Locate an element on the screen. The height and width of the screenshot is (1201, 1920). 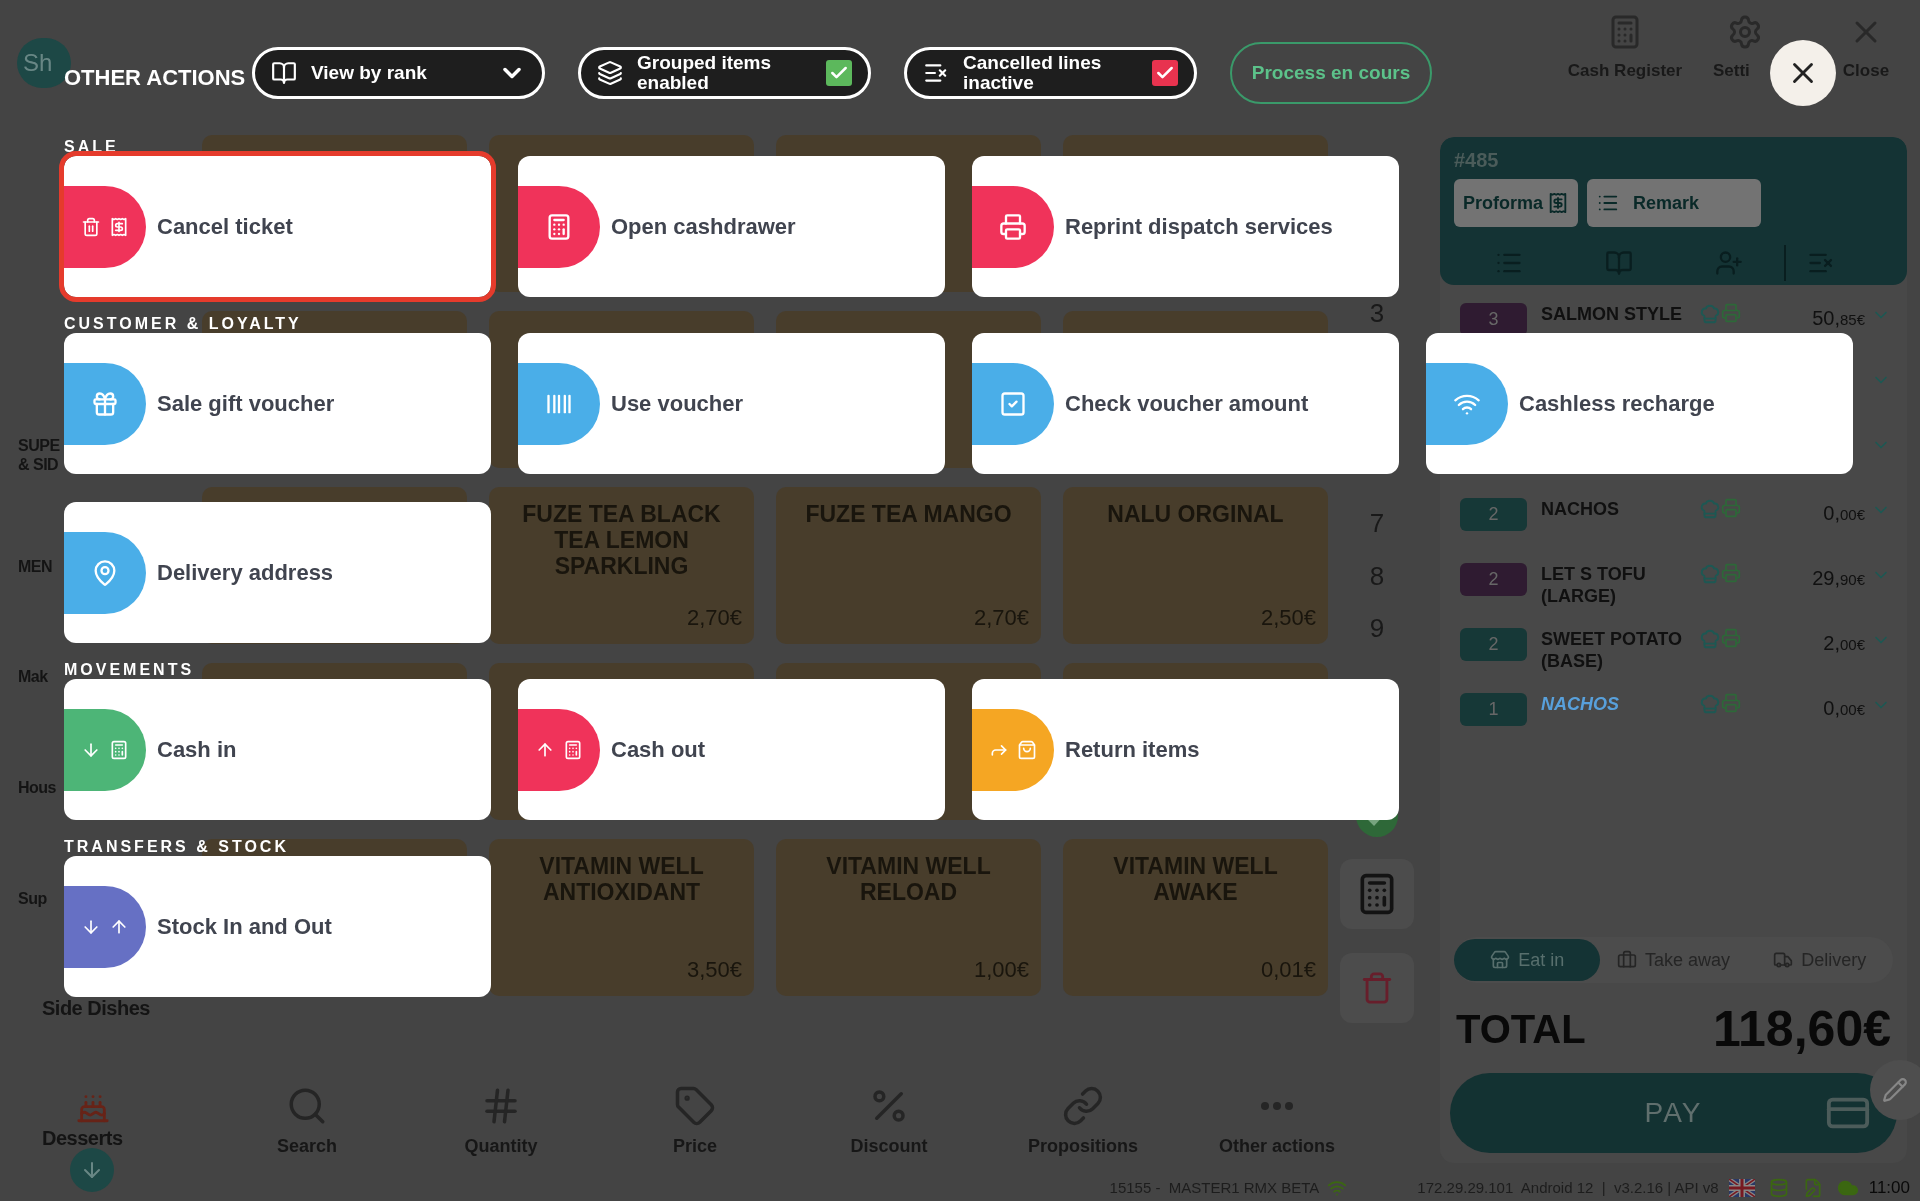
toggle-button: Grouped items enabled is located at coordinates (724, 73).